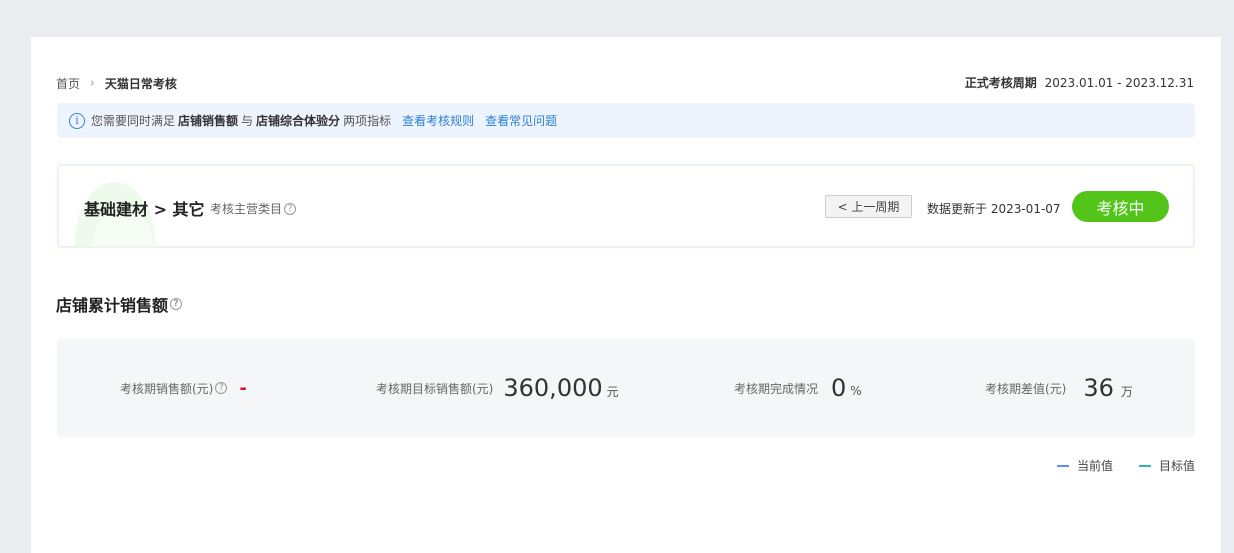 The width and height of the screenshot is (1234, 553). What do you see at coordinates (68, 83) in the screenshot?
I see `breadcrumb-home: 首页` at bounding box center [68, 83].